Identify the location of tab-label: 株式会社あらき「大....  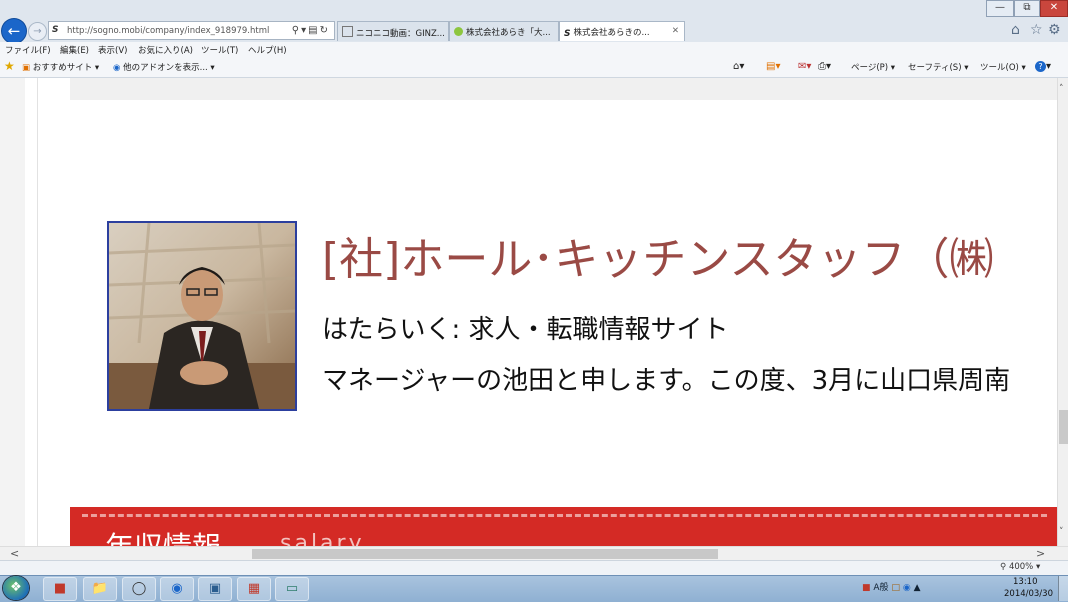
(508, 33).